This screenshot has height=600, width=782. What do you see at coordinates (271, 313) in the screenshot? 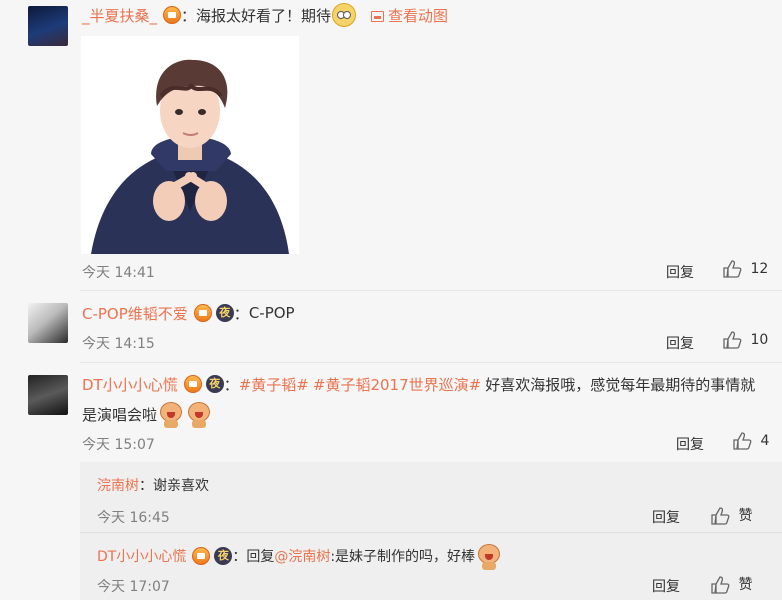
I see `comment-text: C-POP` at bounding box center [271, 313].